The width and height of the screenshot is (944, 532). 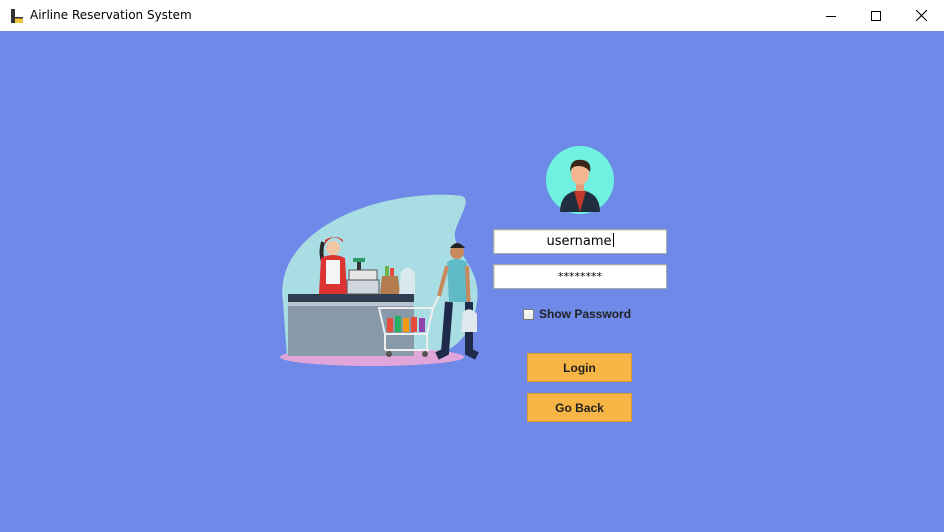 What do you see at coordinates (379, 280) in the screenshot?
I see `grocery-checkout-illustration` at bounding box center [379, 280].